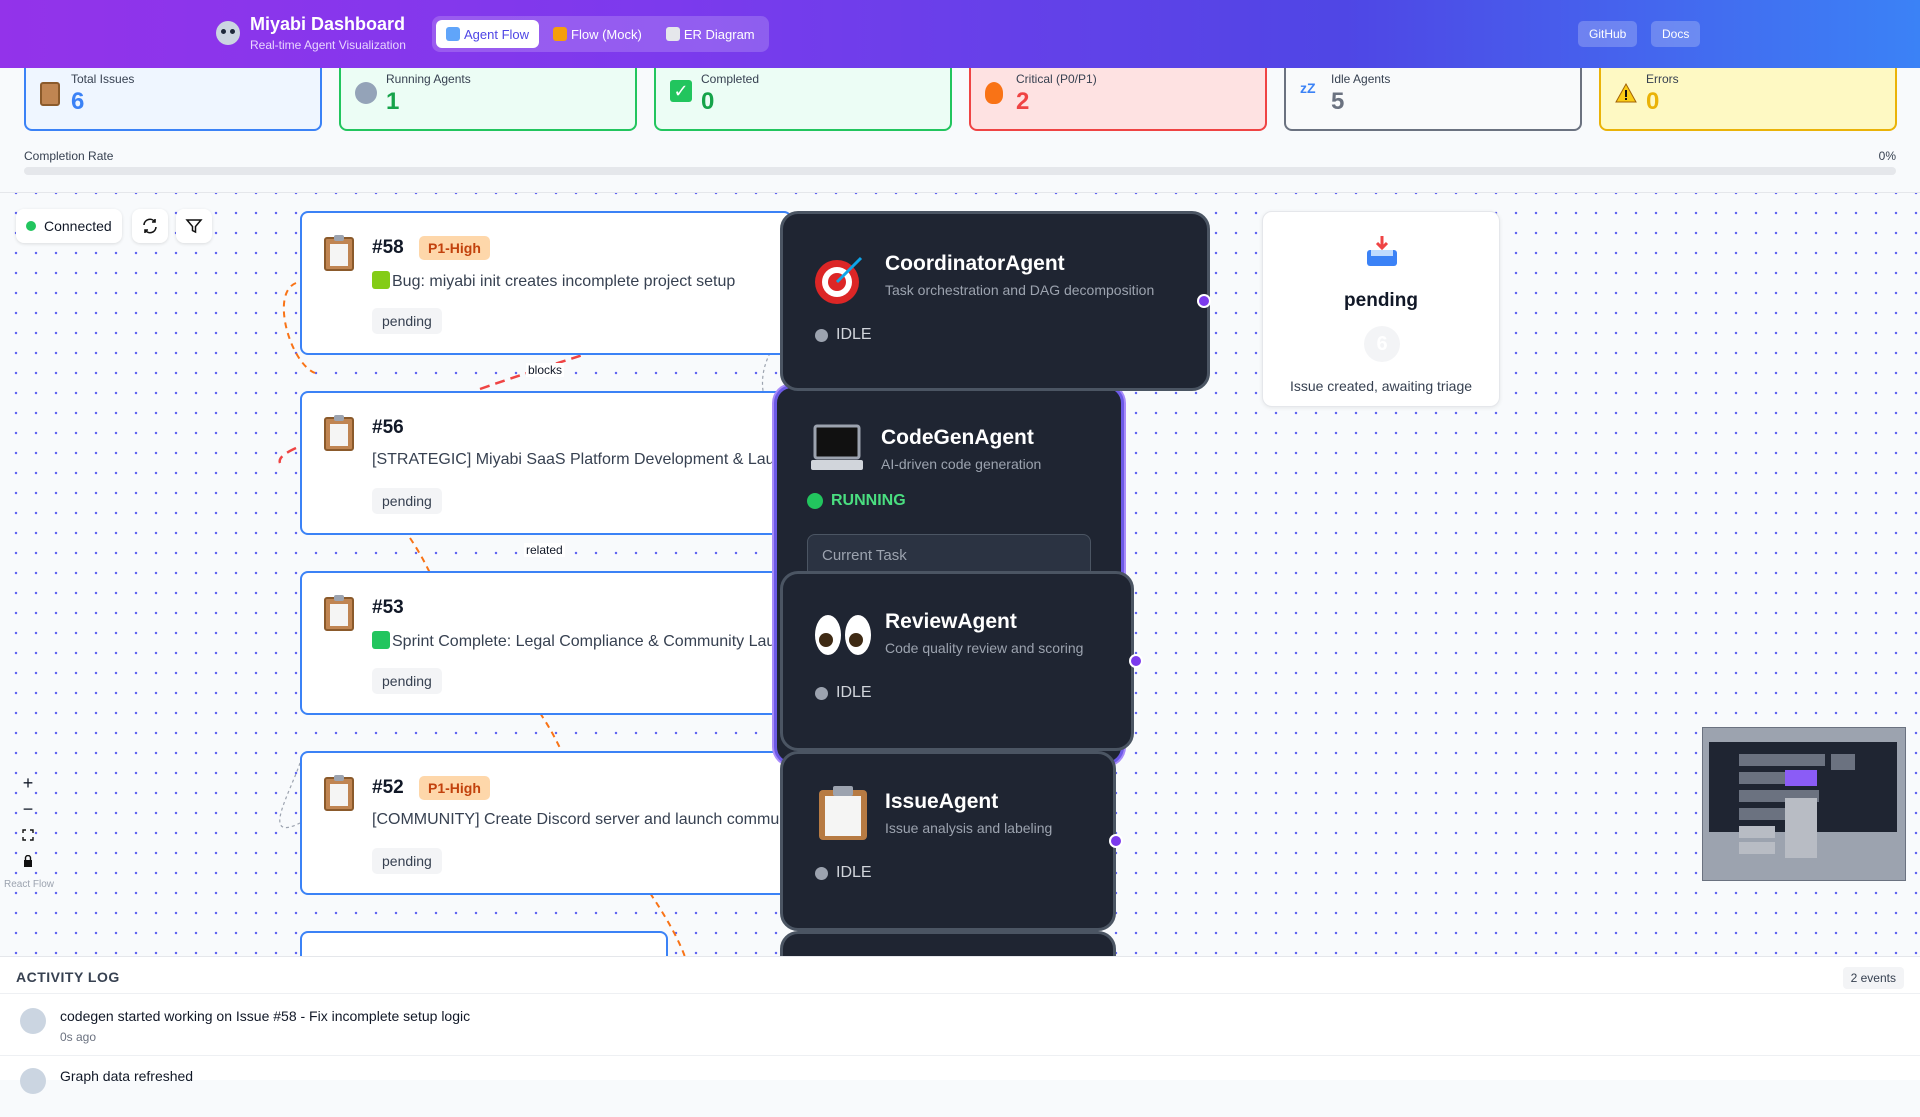 This screenshot has width=1920, height=1117. Describe the element at coordinates (994, 93) in the screenshot. I see `fire-icon` at that location.